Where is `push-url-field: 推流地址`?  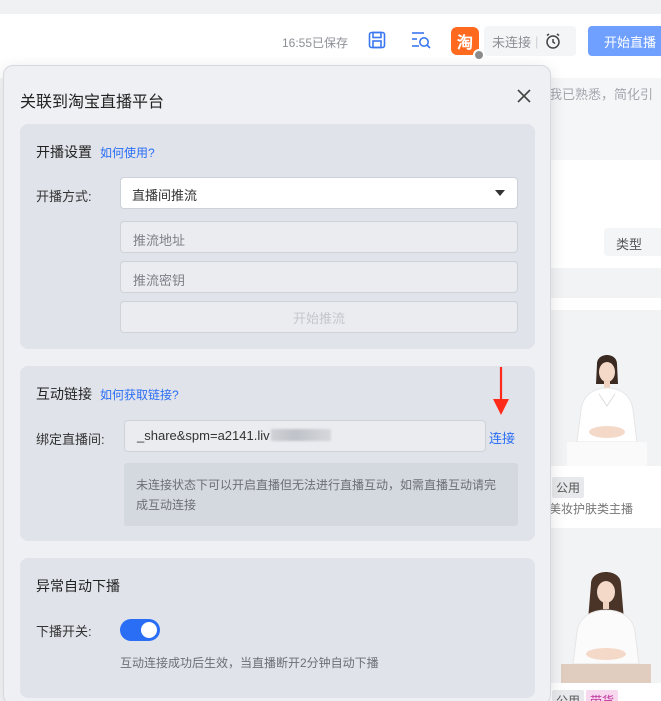
push-url-field: 推流地址 is located at coordinates (319, 237).